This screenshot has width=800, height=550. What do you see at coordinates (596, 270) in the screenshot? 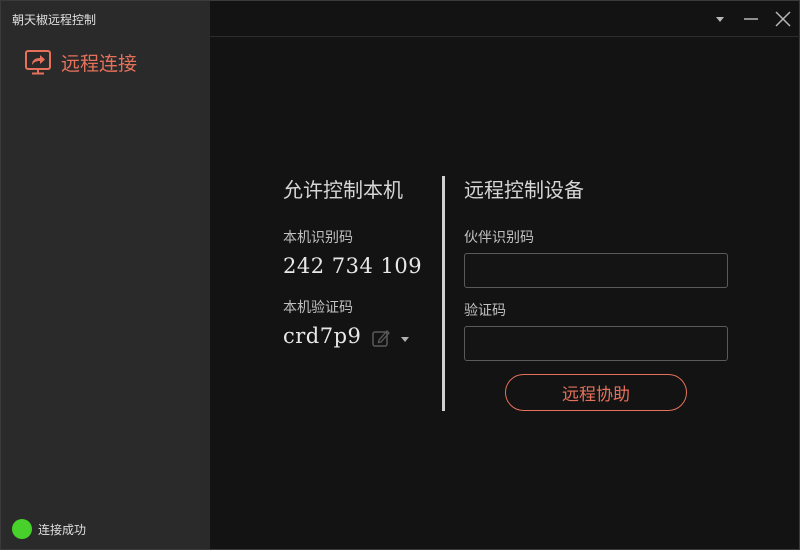
I see `partner-id-input` at bounding box center [596, 270].